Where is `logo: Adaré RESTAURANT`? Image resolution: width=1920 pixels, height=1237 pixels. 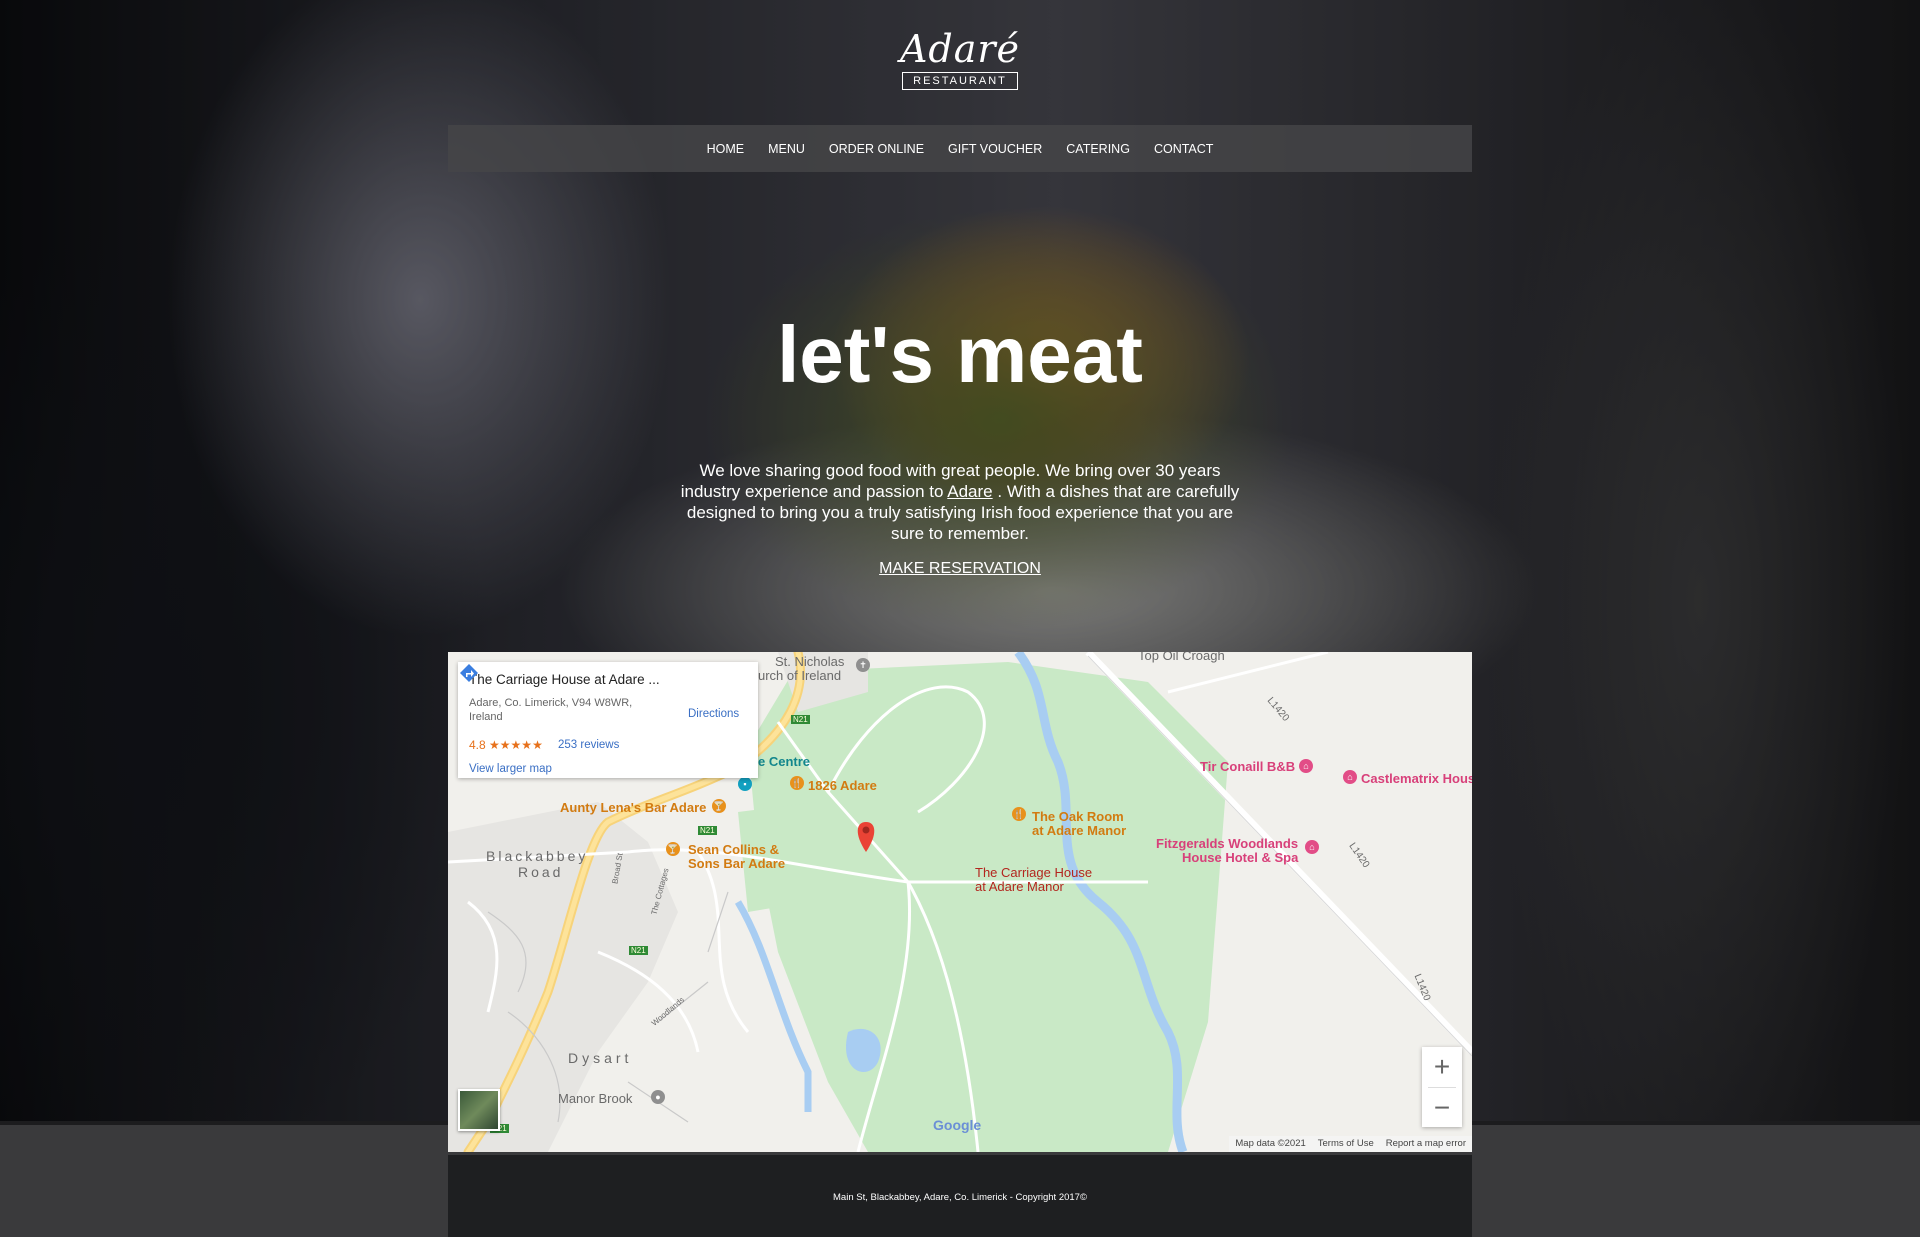
logo: Adaré RESTAURANT is located at coordinates (960, 59).